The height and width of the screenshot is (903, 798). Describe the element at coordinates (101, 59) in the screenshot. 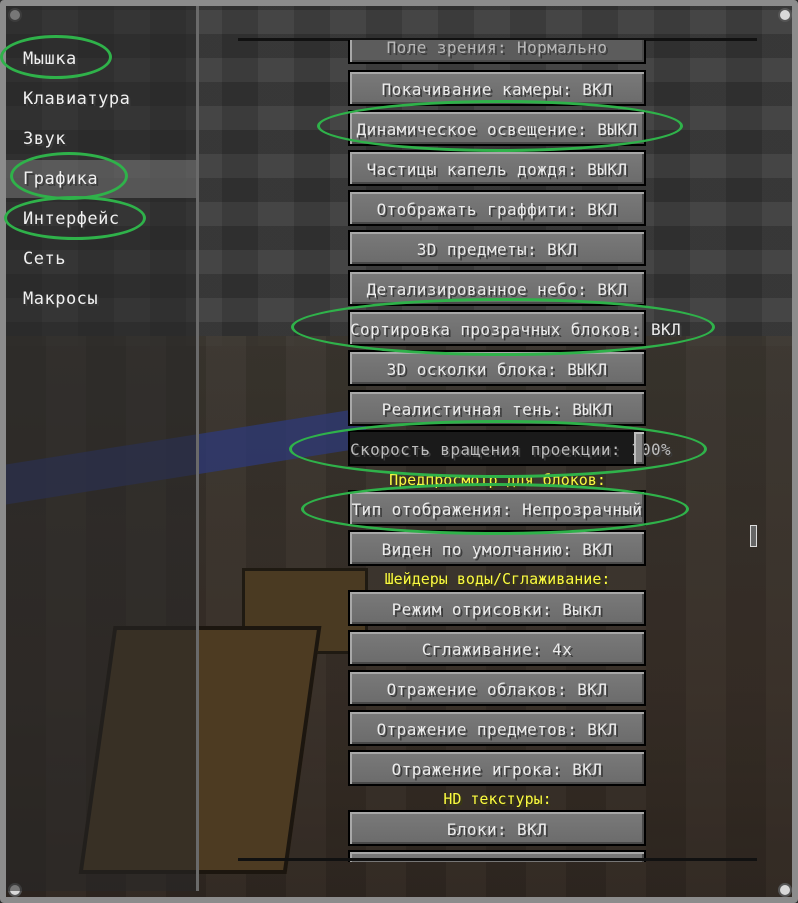

I see `sidebar-item-mouse: Мышка` at that location.